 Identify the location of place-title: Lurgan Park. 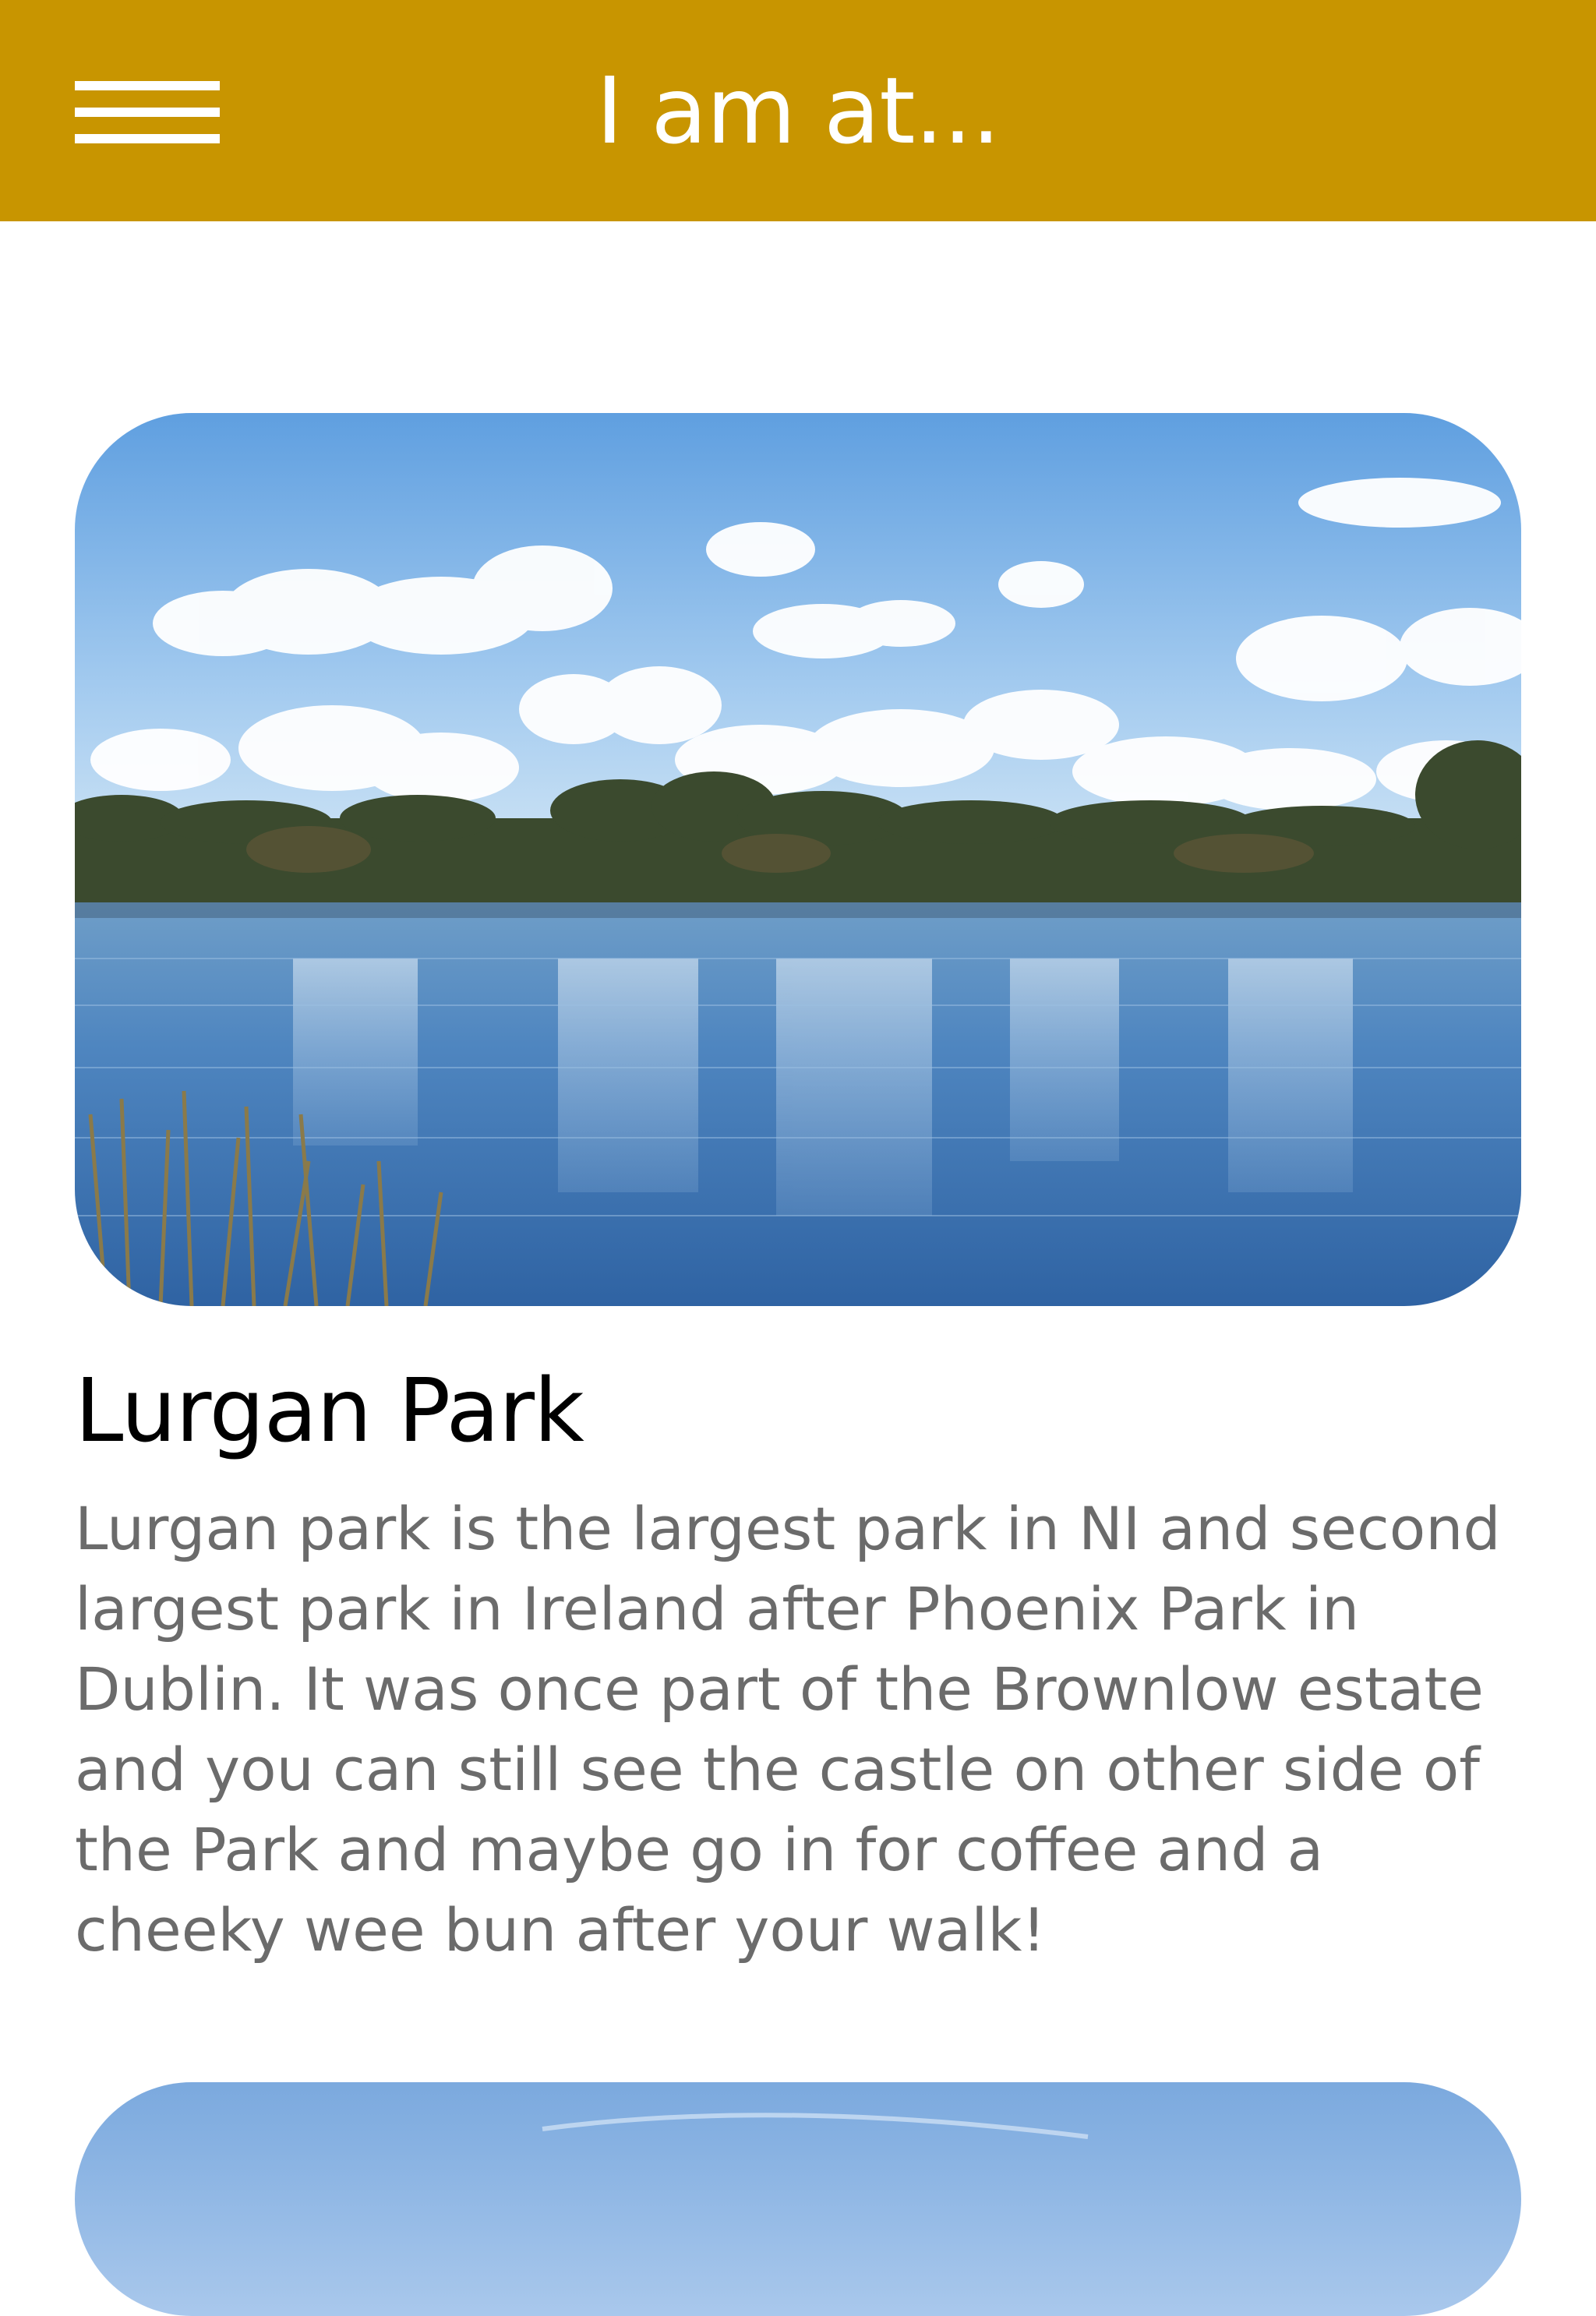
(329, 1411).